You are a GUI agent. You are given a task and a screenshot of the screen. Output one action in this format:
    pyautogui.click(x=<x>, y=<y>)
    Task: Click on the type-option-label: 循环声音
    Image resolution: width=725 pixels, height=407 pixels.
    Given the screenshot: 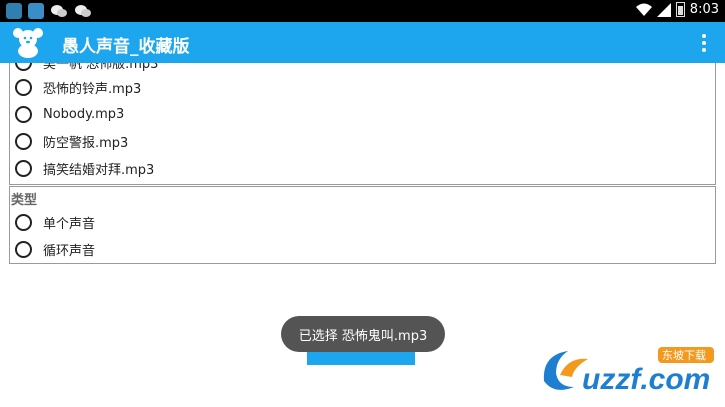 What is the action you would take?
    pyautogui.click(x=69, y=251)
    